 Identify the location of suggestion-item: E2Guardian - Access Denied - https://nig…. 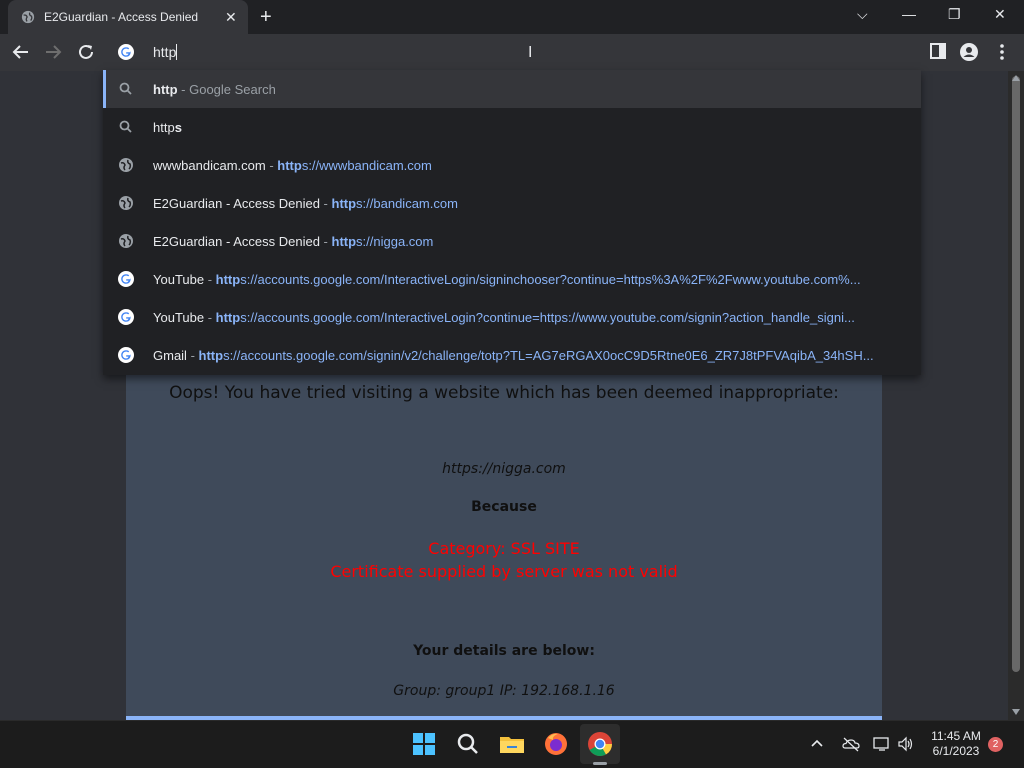
(512, 241).